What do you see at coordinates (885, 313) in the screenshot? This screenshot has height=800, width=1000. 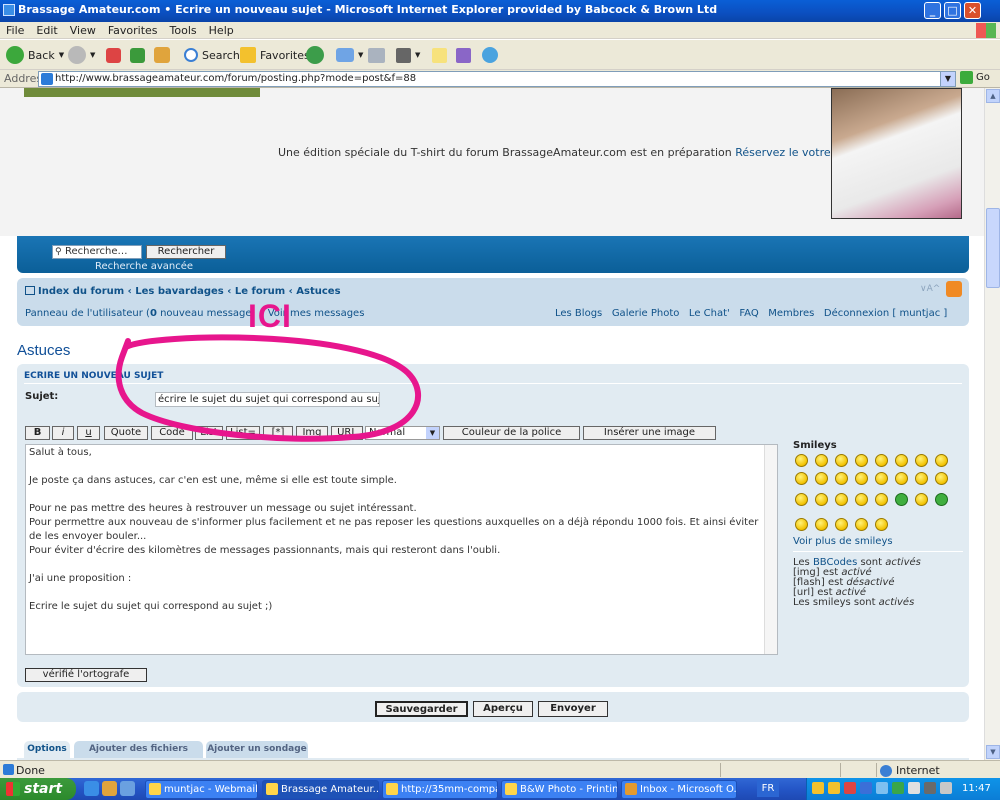 I see `logout-link: Déconnexion [ muntjac ]` at bounding box center [885, 313].